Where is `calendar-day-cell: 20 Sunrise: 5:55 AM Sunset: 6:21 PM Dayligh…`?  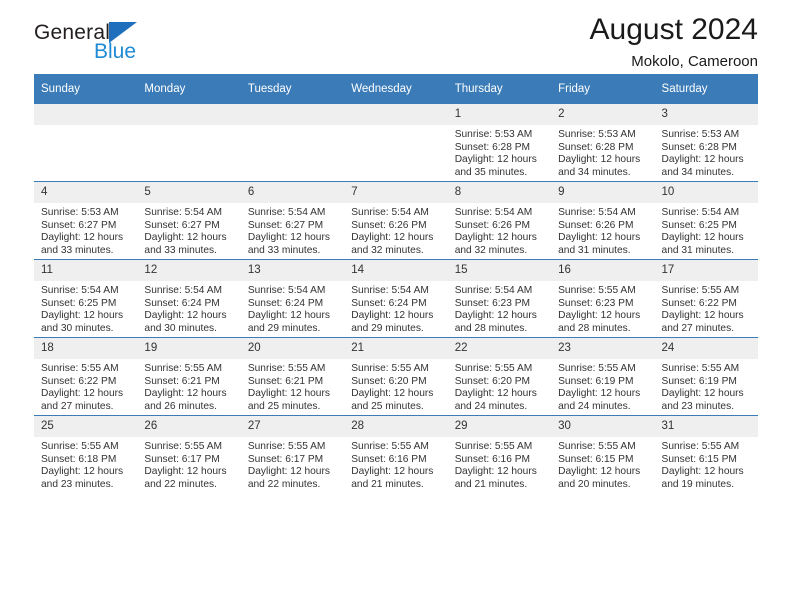
calendar-day-cell: 20 Sunrise: 5:55 AM Sunset: 6:21 PM Dayligh… is located at coordinates (292, 376).